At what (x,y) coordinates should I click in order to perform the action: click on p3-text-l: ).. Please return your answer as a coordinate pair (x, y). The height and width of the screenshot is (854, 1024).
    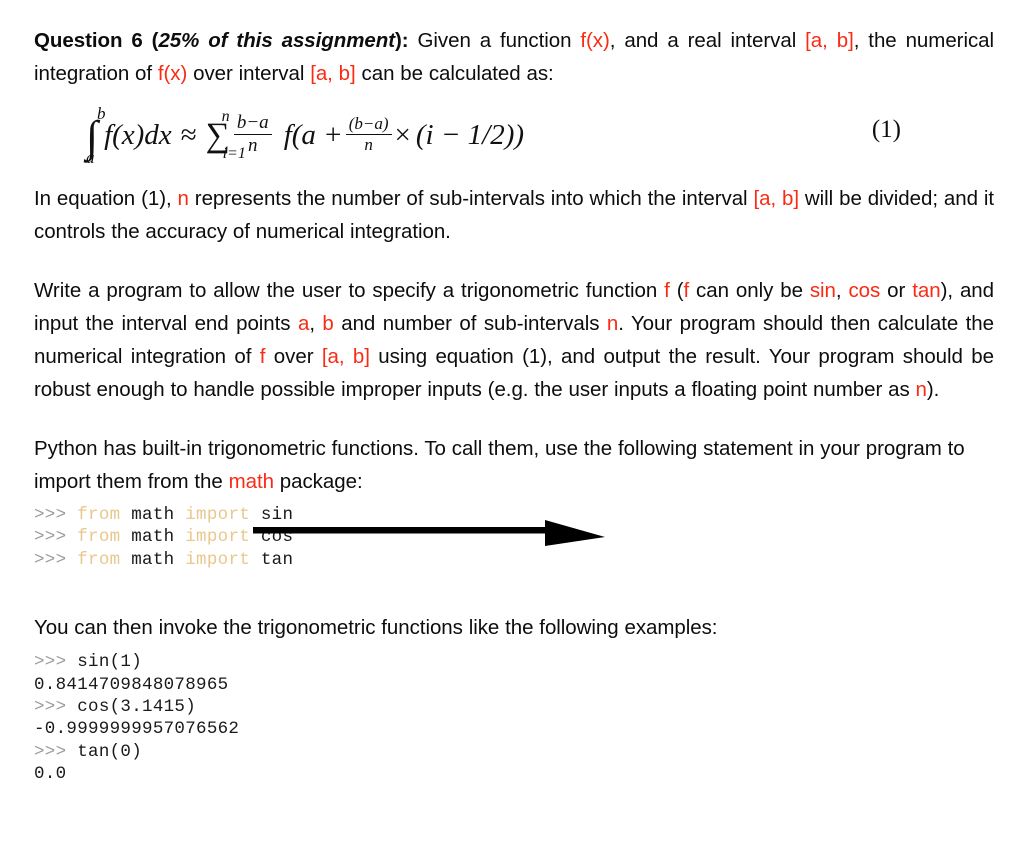
    Looking at the image, I should click on (933, 389).